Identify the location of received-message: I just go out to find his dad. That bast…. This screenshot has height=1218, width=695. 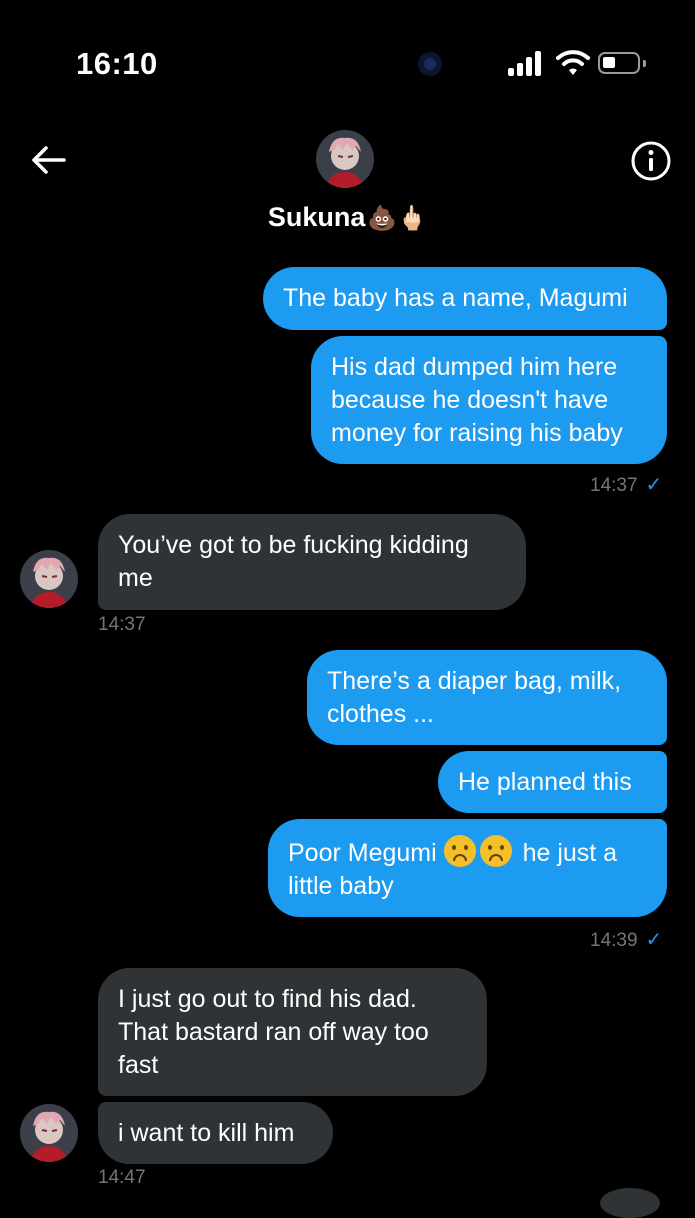
(292, 1032).